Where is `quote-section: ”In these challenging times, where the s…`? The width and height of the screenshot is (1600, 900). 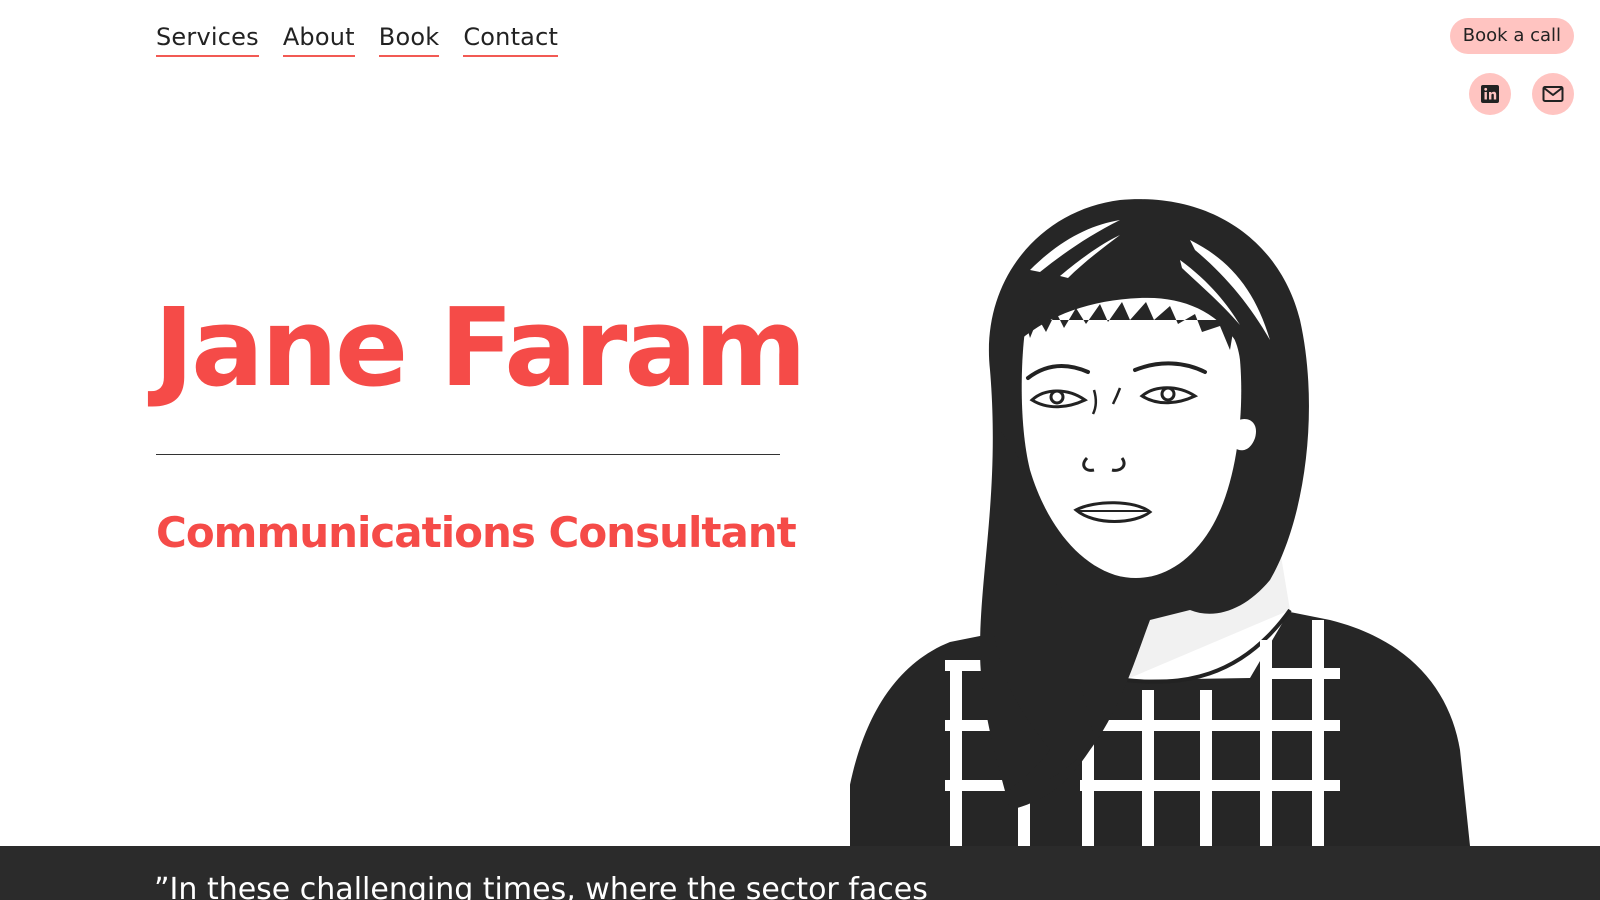 quote-section: ”In these challenging times, where the s… is located at coordinates (800, 873).